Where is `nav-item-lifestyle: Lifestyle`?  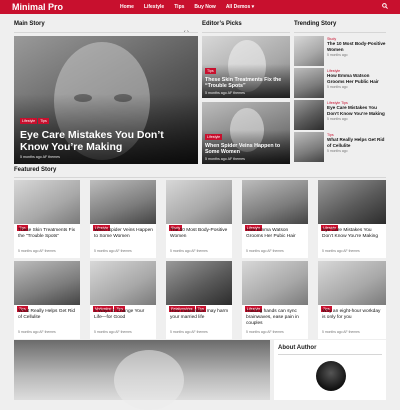
nav-item-lifestyle: Lifestyle is located at coordinates (154, 7).